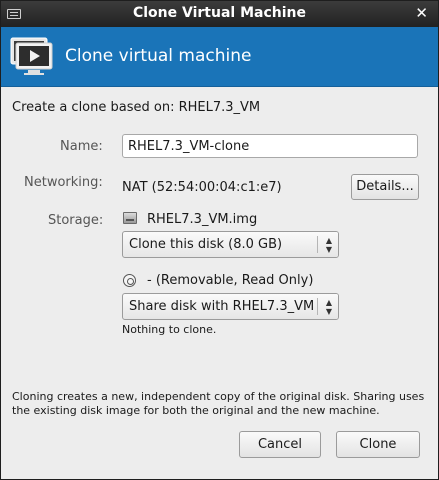 Image resolution: width=439 pixels, height=480 pixels. What do you see at coordinates (136, 107) in the screenshot?
I see `clone-source-text: Create a clone based on: RHEL7.3_VM` at bounding box center [136, 107].